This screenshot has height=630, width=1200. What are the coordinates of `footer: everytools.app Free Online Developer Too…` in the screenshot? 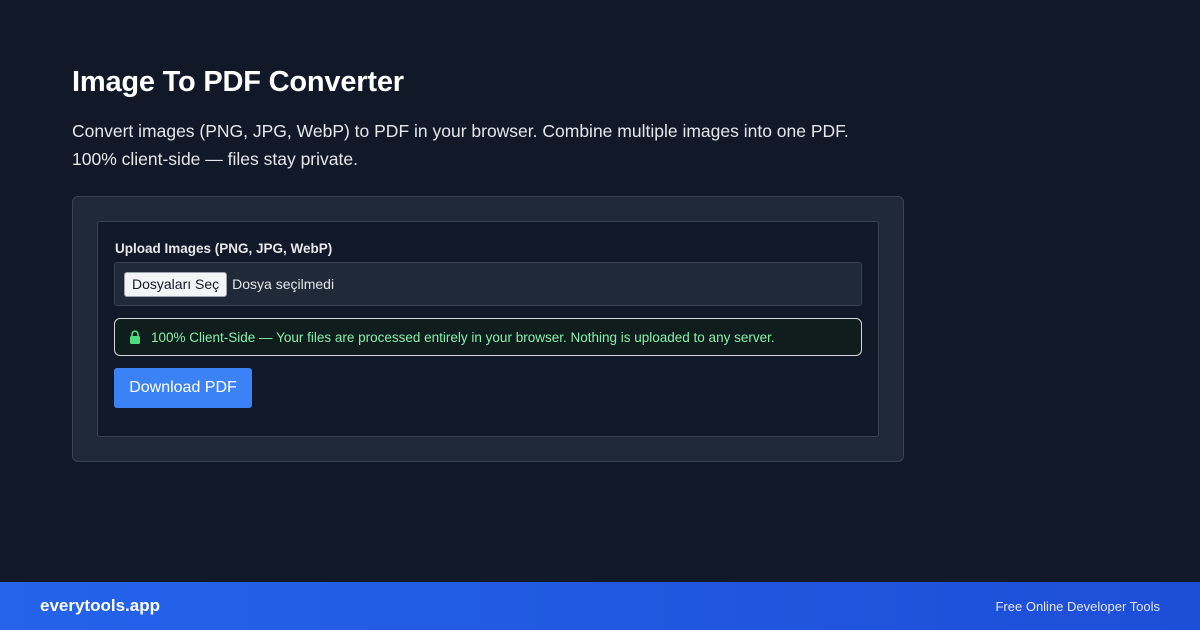 It's located at (600, 606).